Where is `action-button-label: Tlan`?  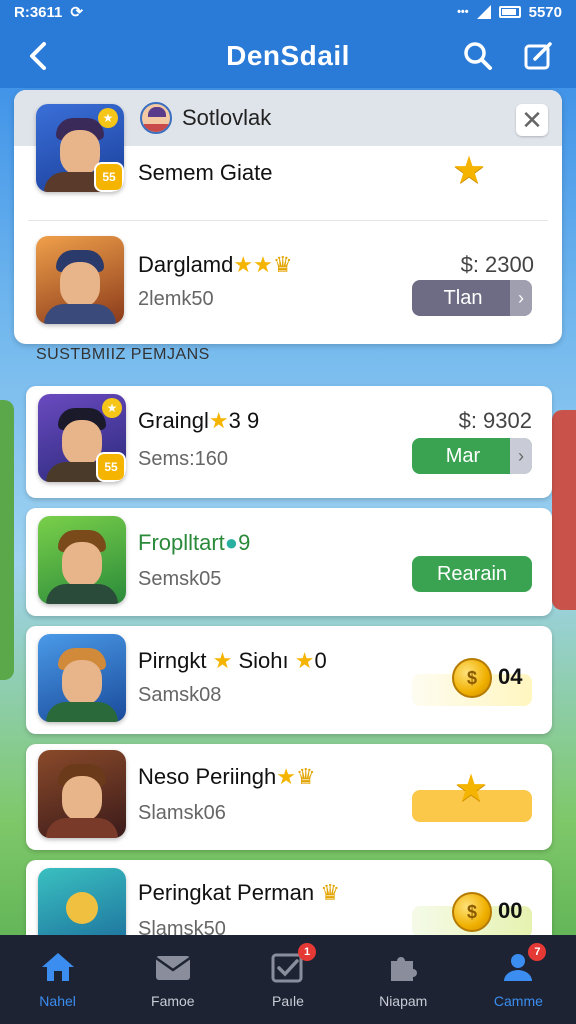
action-button-label: Tlan is located at coordinates (463, 297).